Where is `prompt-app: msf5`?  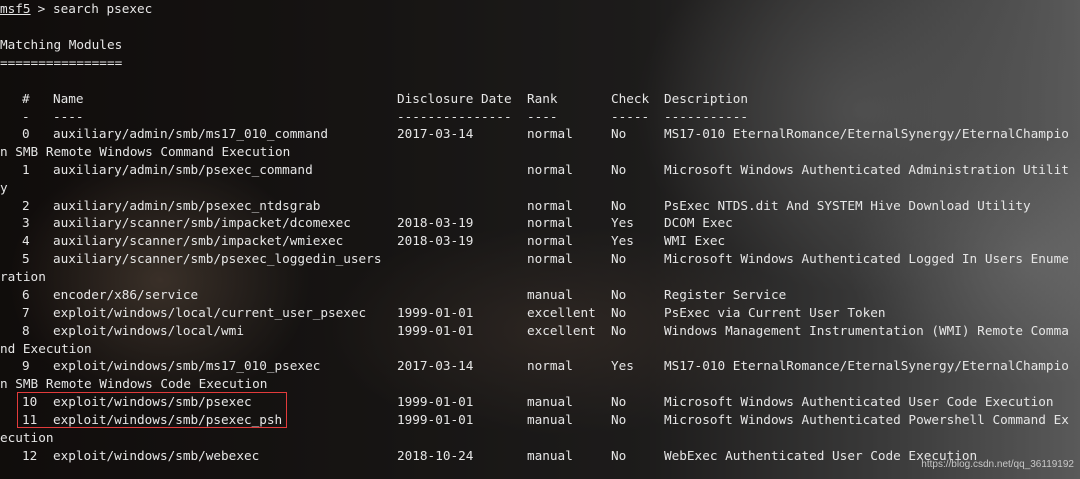
prompt-app: msf5 is located at coordinates (15, 8).